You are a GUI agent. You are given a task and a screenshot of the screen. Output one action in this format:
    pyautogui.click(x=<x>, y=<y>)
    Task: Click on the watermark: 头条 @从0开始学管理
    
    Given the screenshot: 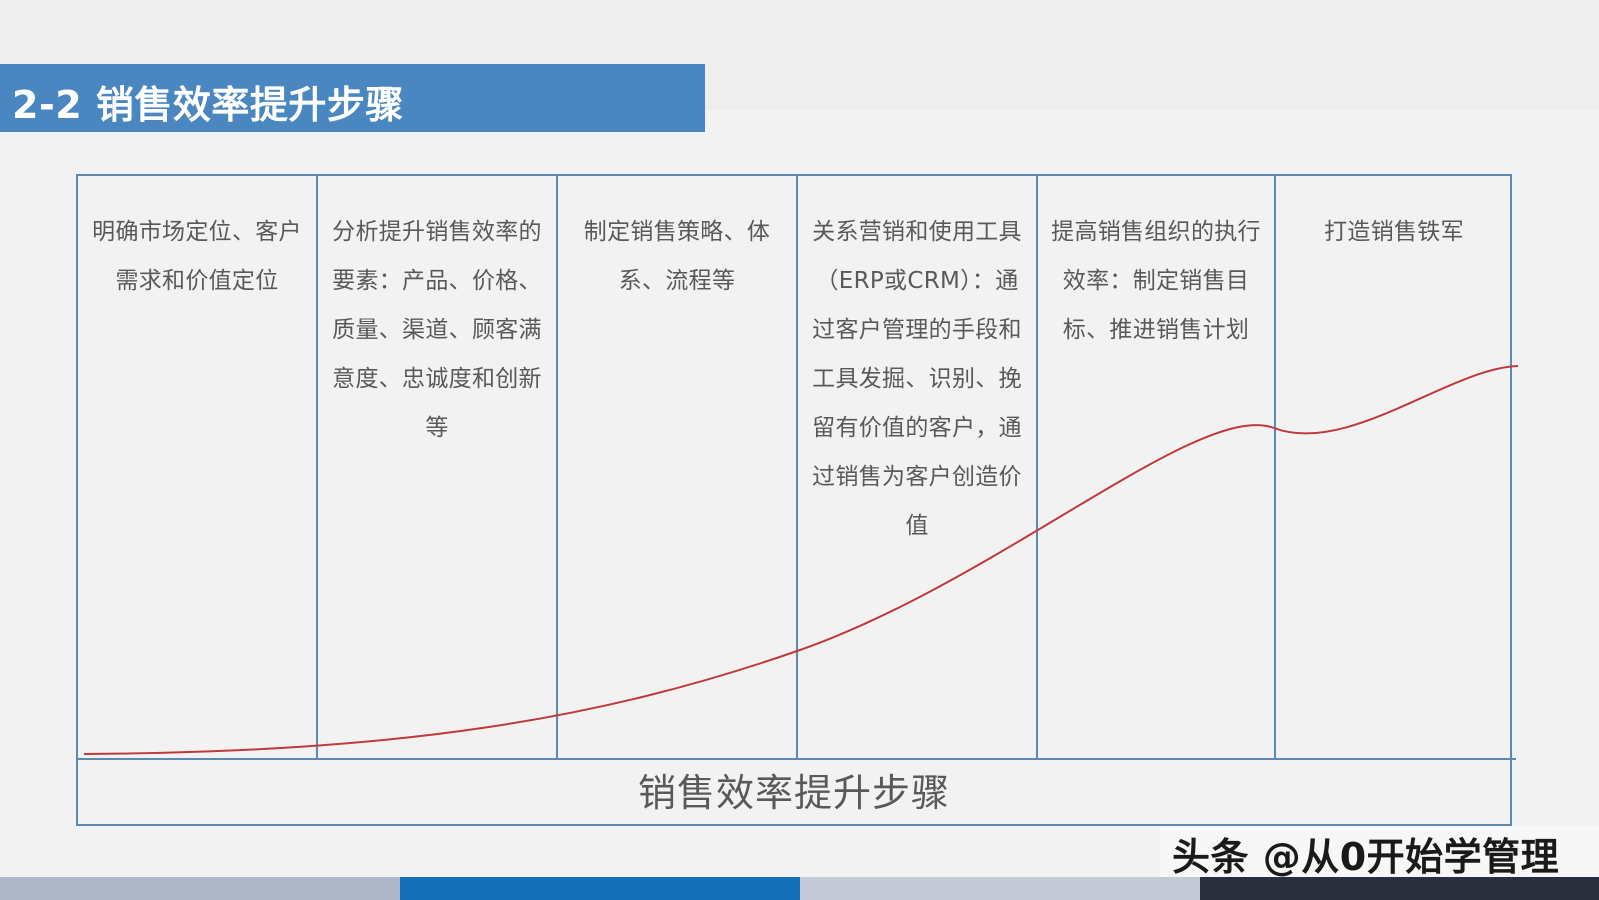 What is the action you would take?
    pyautogui.click(x=1366, y=857)
    